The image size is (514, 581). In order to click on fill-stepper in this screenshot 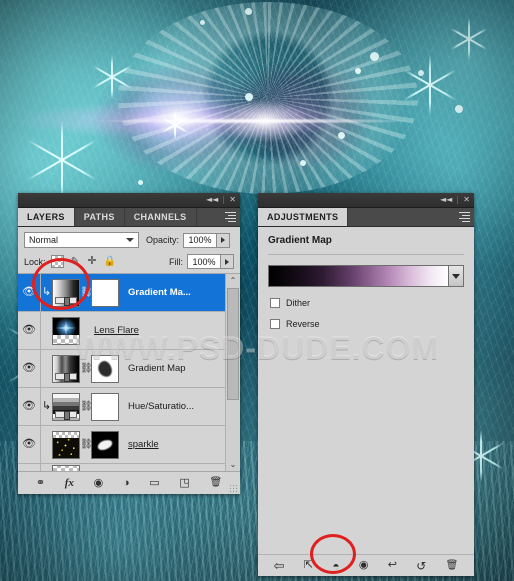, I will do `click(227, 261)`.